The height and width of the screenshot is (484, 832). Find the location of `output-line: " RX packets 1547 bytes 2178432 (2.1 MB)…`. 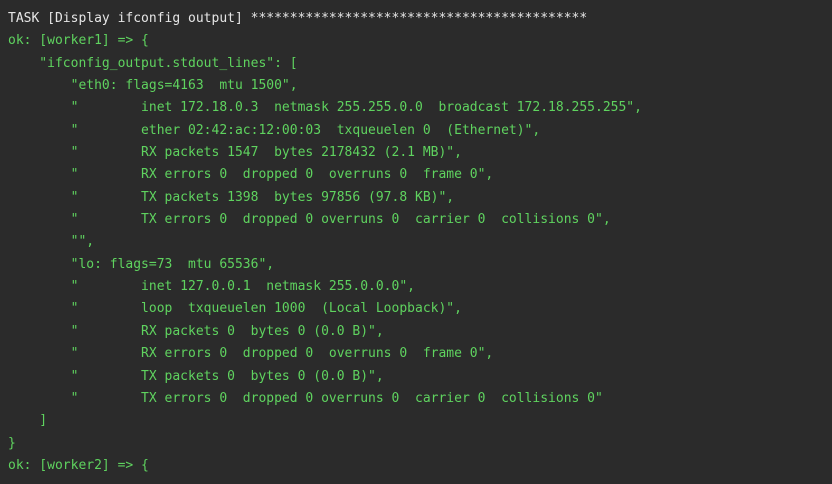

output-line: " RX packets 1547 bytes 2178432 (2.1 MB)… is located at coordinates (235, 153).